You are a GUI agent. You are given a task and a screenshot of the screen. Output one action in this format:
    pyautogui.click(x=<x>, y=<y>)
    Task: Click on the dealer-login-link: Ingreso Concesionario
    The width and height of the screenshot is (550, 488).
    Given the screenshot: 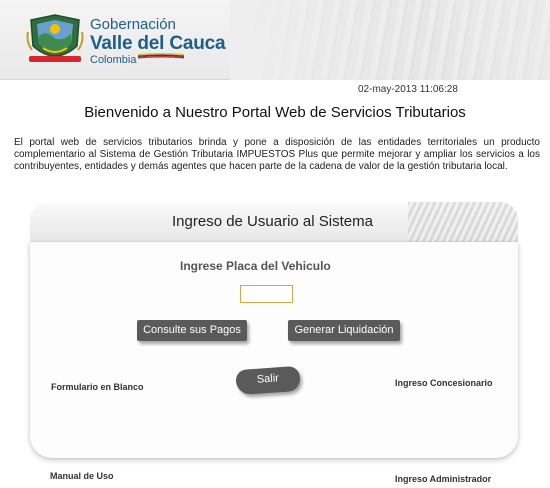 What is the action you would take?
    pyautogui.click(x=444, y=383)
    